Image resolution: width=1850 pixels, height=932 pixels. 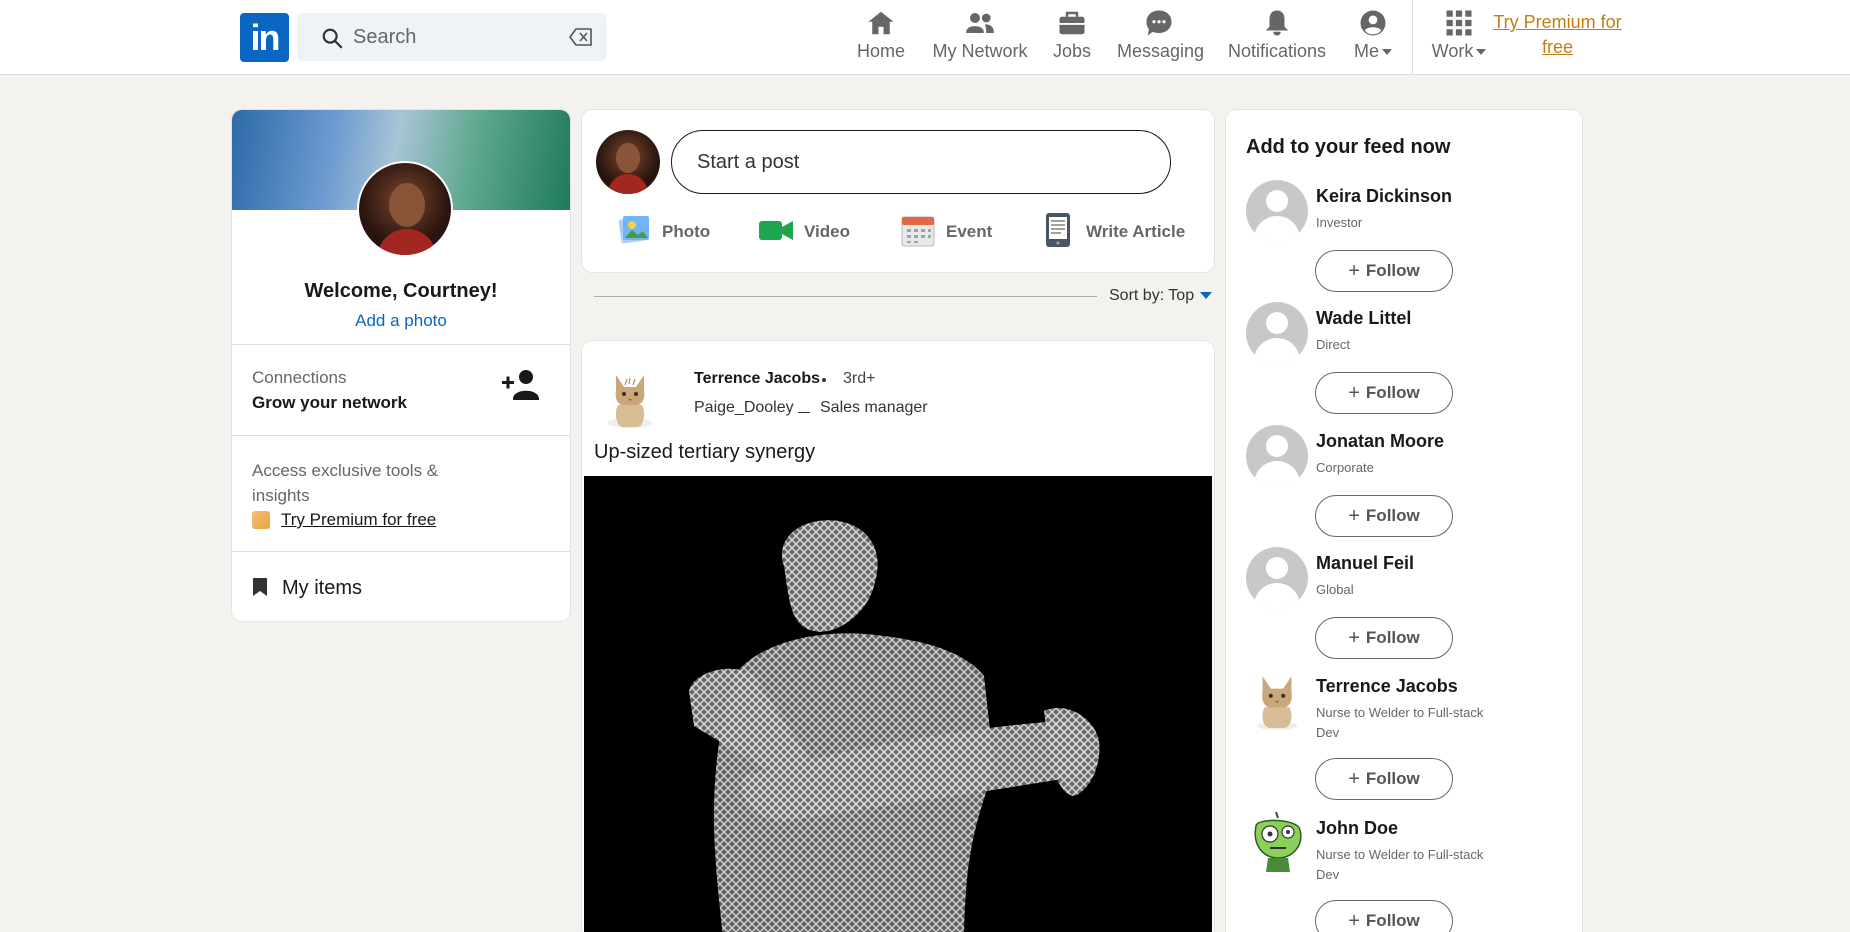 What do you see at coordinates (1159, 23) in the screenshot?
I see `messaging-icon` at bounding box center [1159, 23].